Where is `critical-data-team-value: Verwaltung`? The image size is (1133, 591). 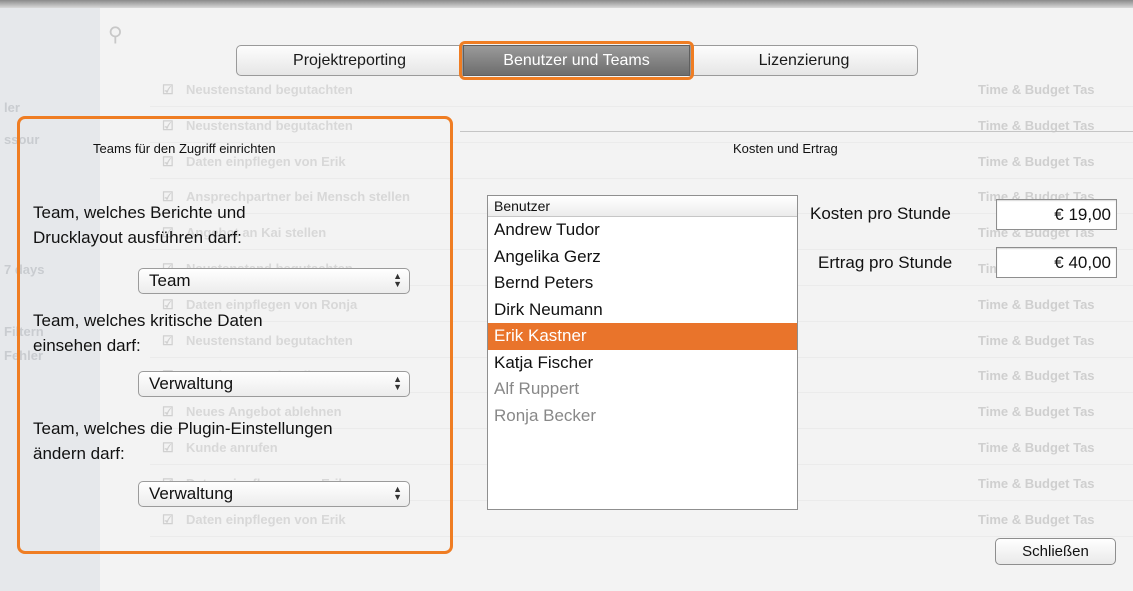
critical-data-team-value: Verwaltung is located at coordinates (191, 383).